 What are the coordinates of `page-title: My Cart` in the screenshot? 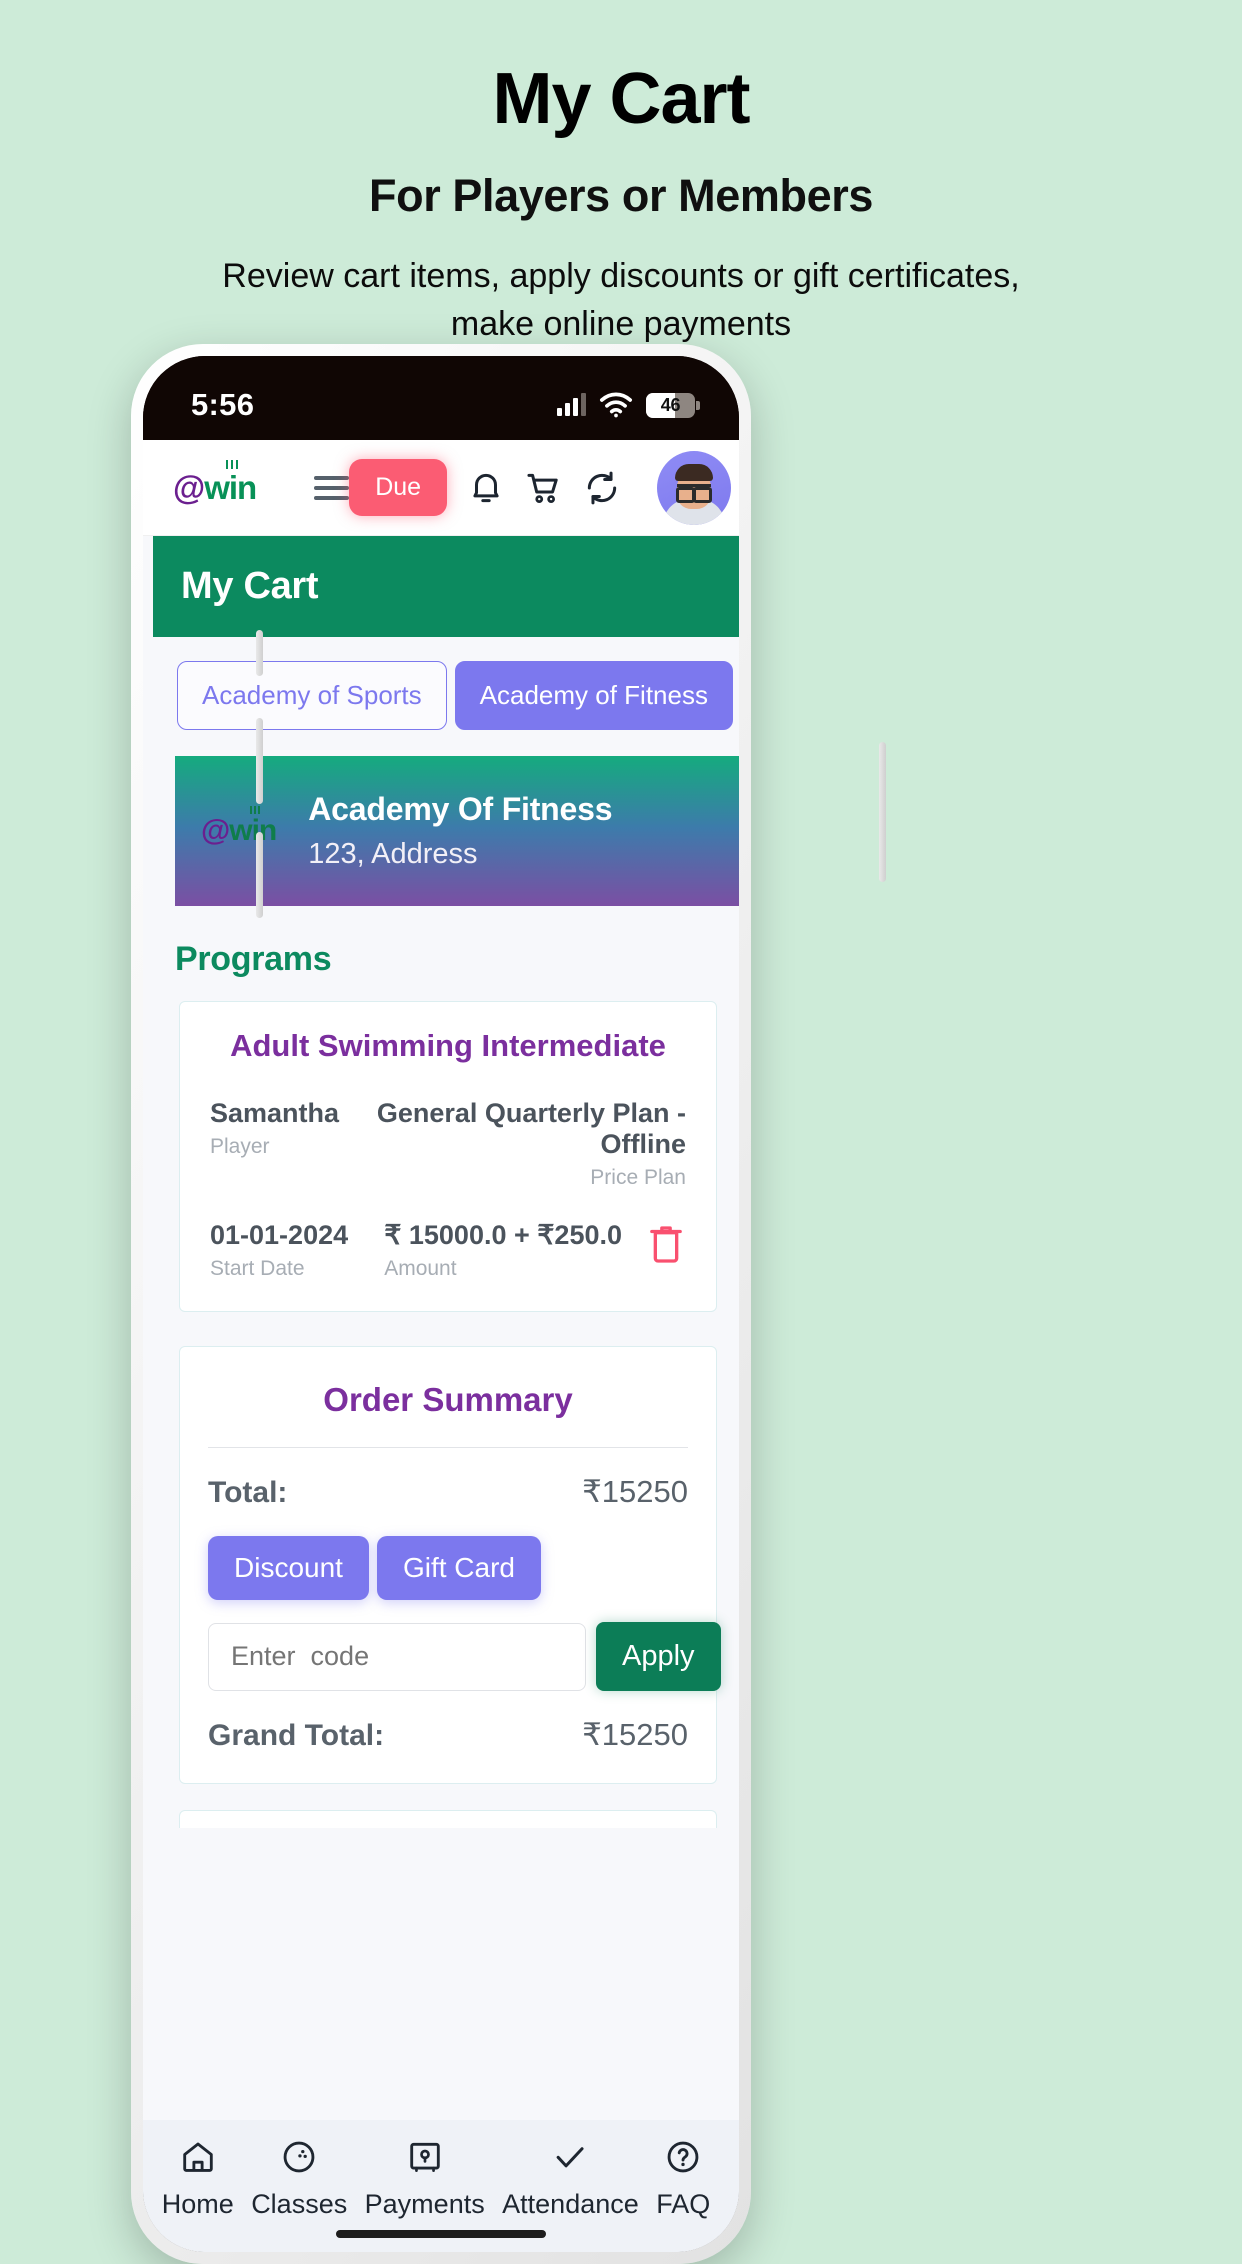 It's located at (621, 99).